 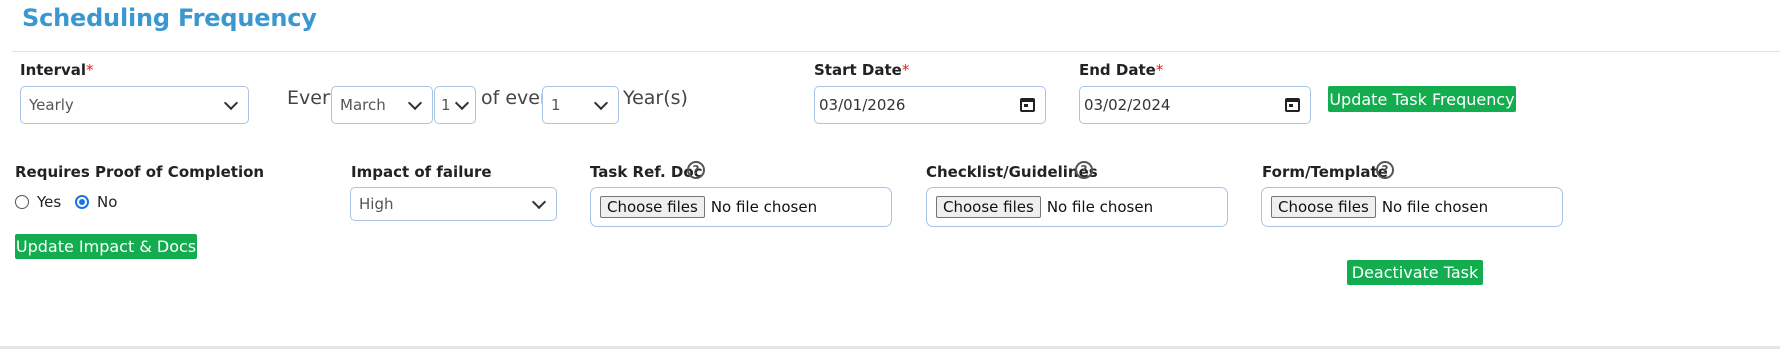 What do you see at coordinates (1415, 272) in the screenshot?
I see `deactivate-task-button: Deactivate Task` at bounding box center [1415, 272].